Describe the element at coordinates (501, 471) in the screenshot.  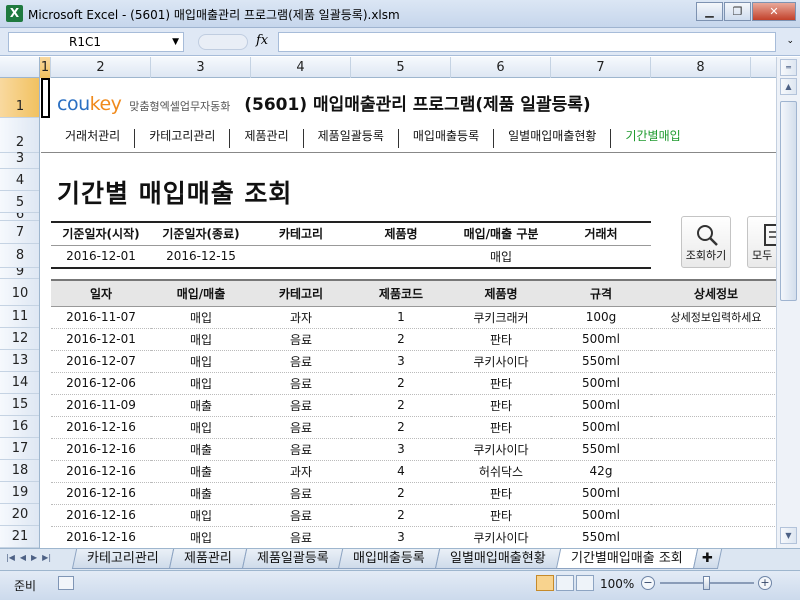
I see `cell-product-name: 허쉬닥스` at that location.